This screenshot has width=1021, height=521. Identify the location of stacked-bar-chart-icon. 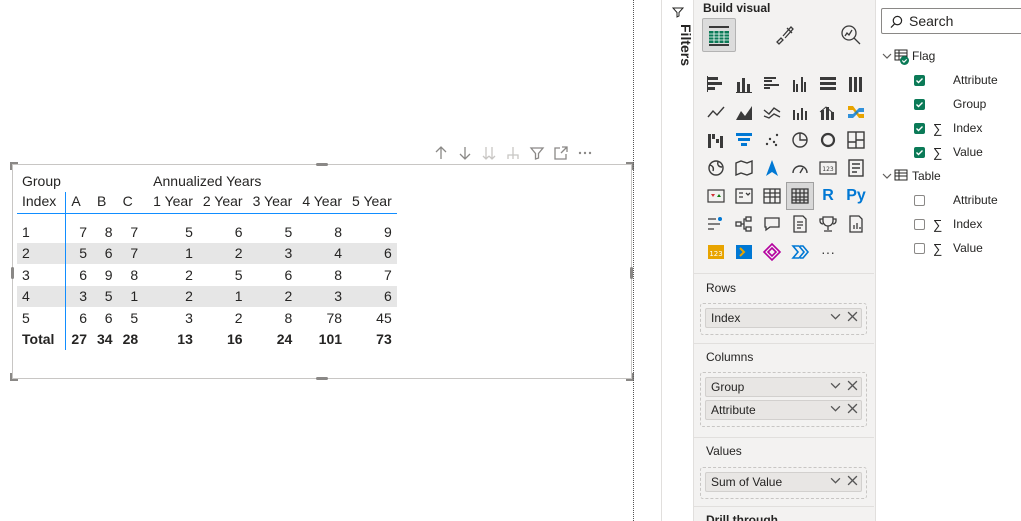
(716, 84).